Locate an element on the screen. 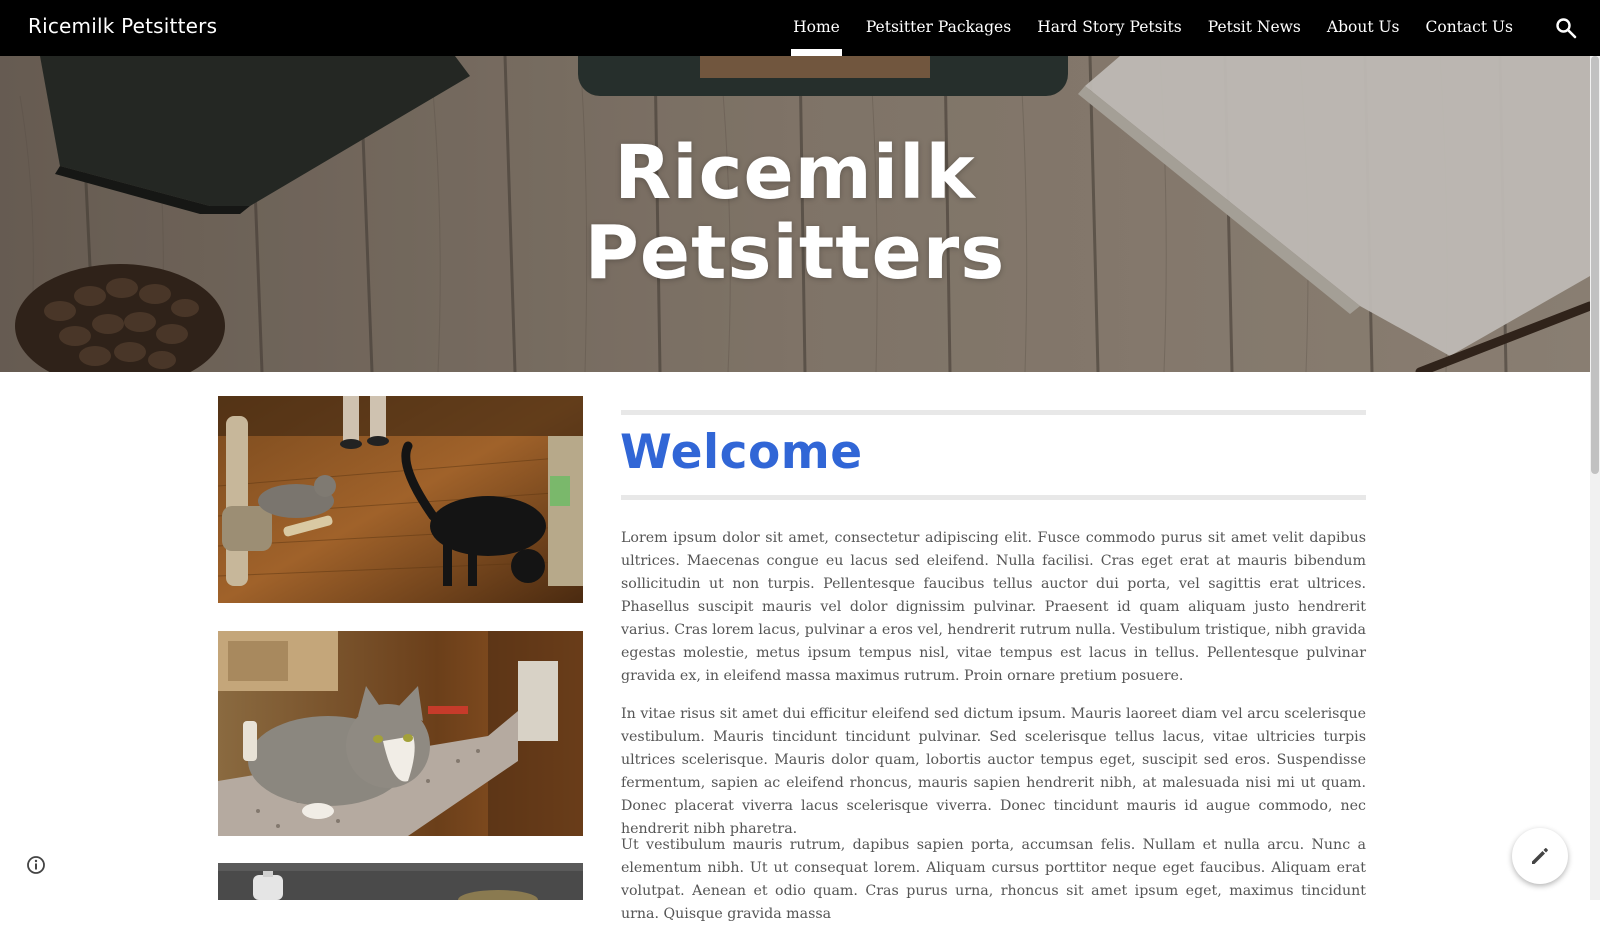 The height and width of the screenshot is (926, 1600). nav-item-hard-story-petsits: Hard Story Petsits is located at coordinates (1109, 28).